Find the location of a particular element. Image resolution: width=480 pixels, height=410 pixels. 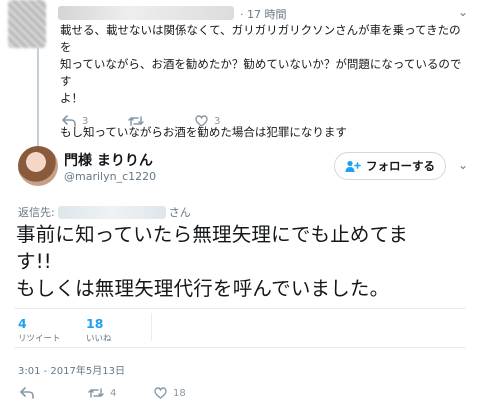

like-stat-label: いいね is located at coordinates (99, 339).